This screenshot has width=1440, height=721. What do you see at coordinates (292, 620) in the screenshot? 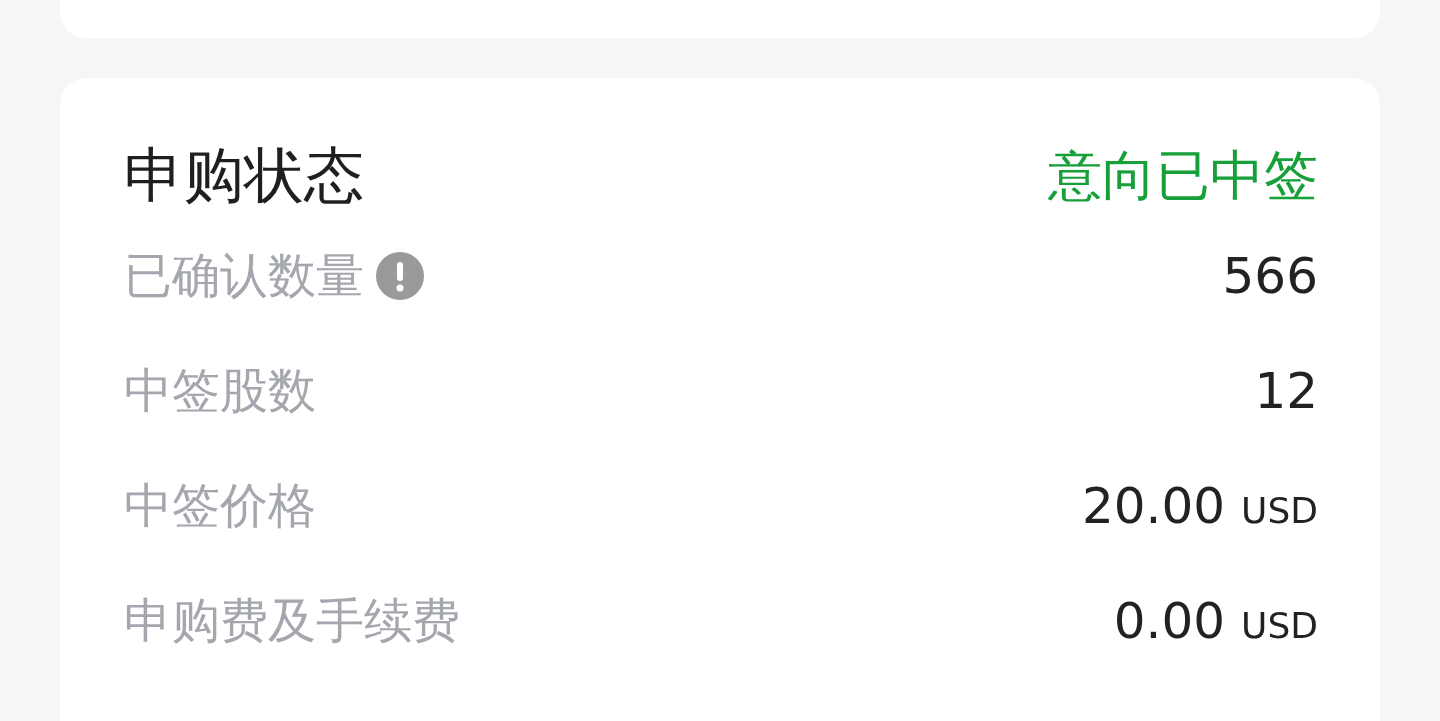
I see `field-label: 申购费及手续费` at bounding box center [292, 620].